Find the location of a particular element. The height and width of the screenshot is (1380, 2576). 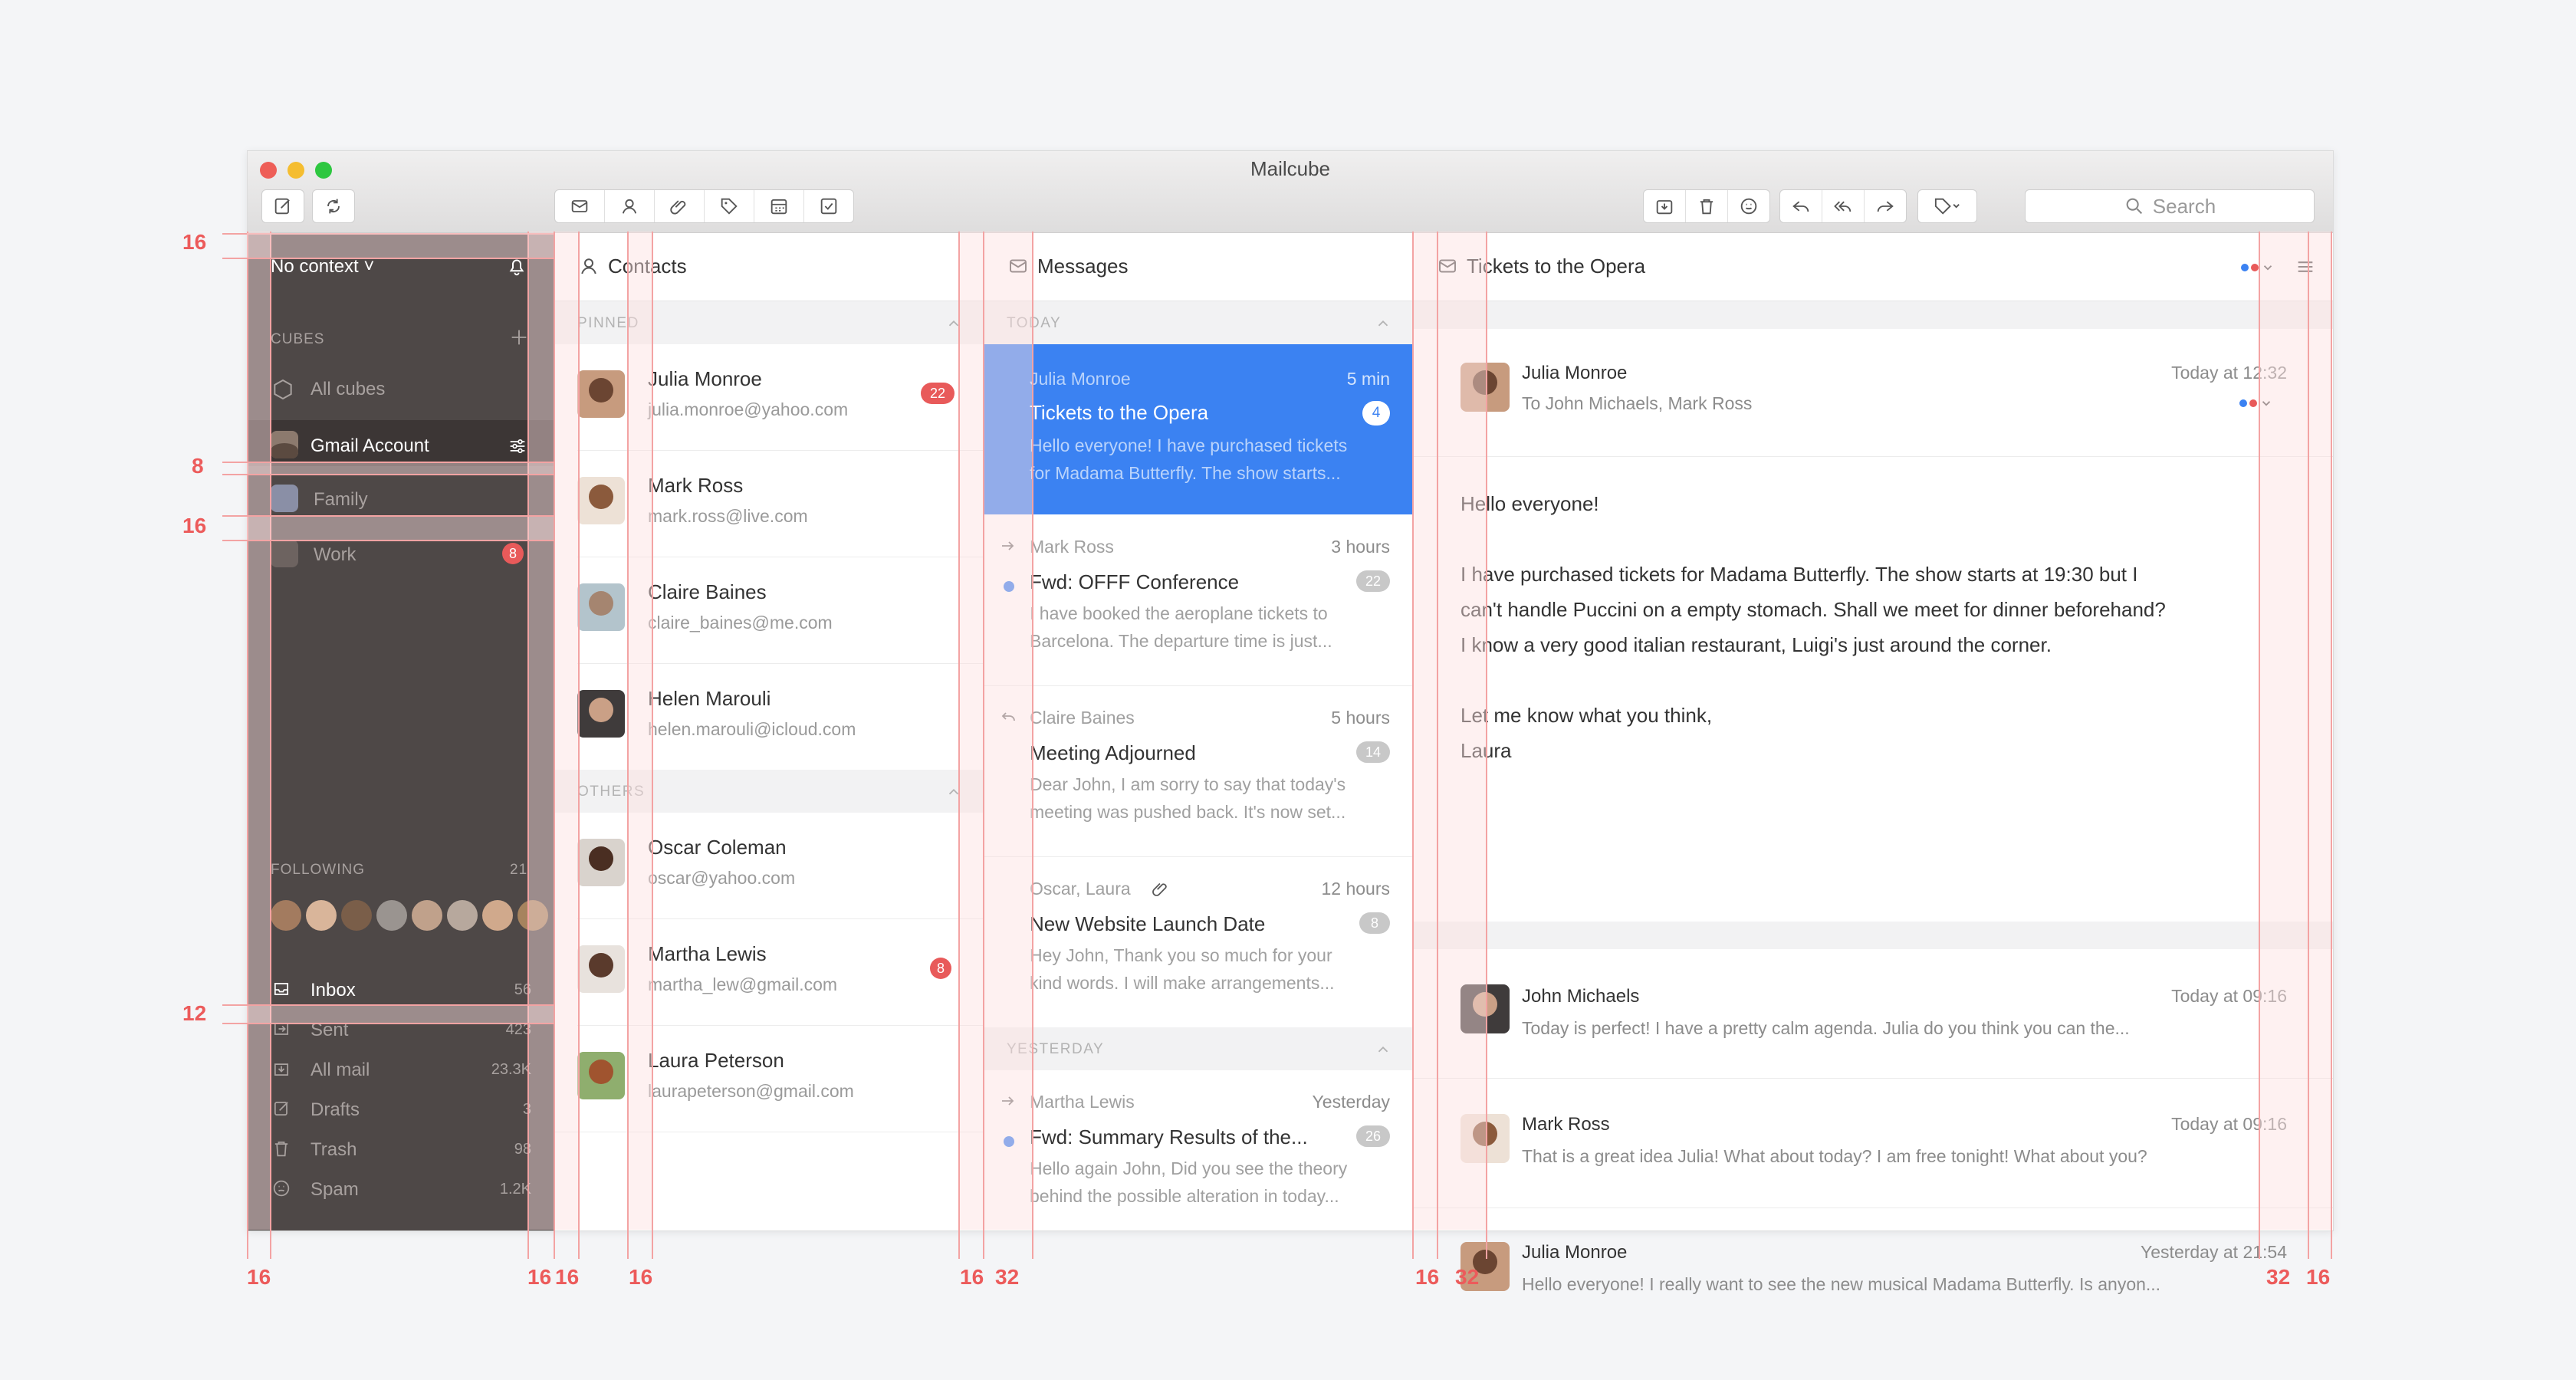

folder-inbox: Inbox 56 is located at coordinates (401, 990).